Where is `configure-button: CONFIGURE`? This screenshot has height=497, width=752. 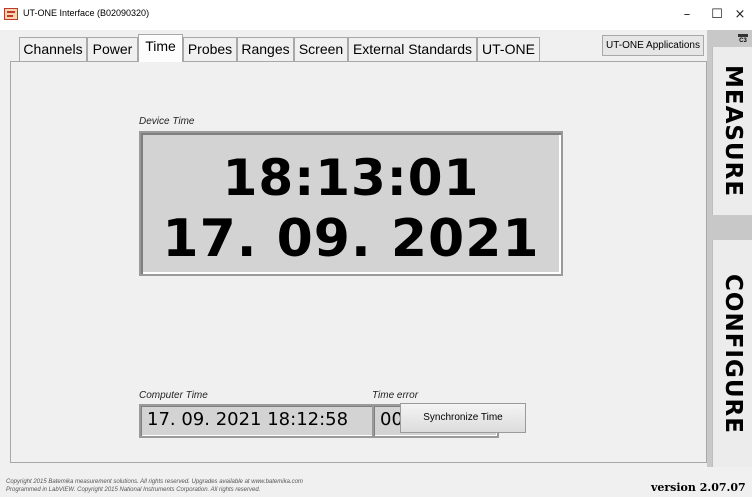
configure-button: CONFIGURE is located at coordinates (732, 353).